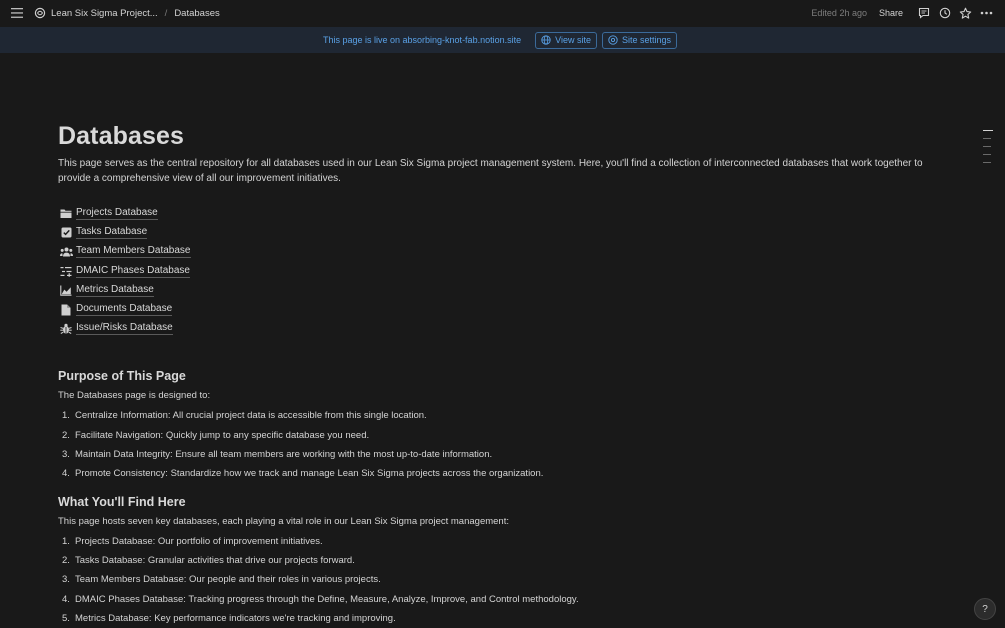 This screenshot has height=628, width=1005. What do you see at coordinates (40, 13) in the screenshot?
I see `workspace-icon` at bounding box center [40, 13].